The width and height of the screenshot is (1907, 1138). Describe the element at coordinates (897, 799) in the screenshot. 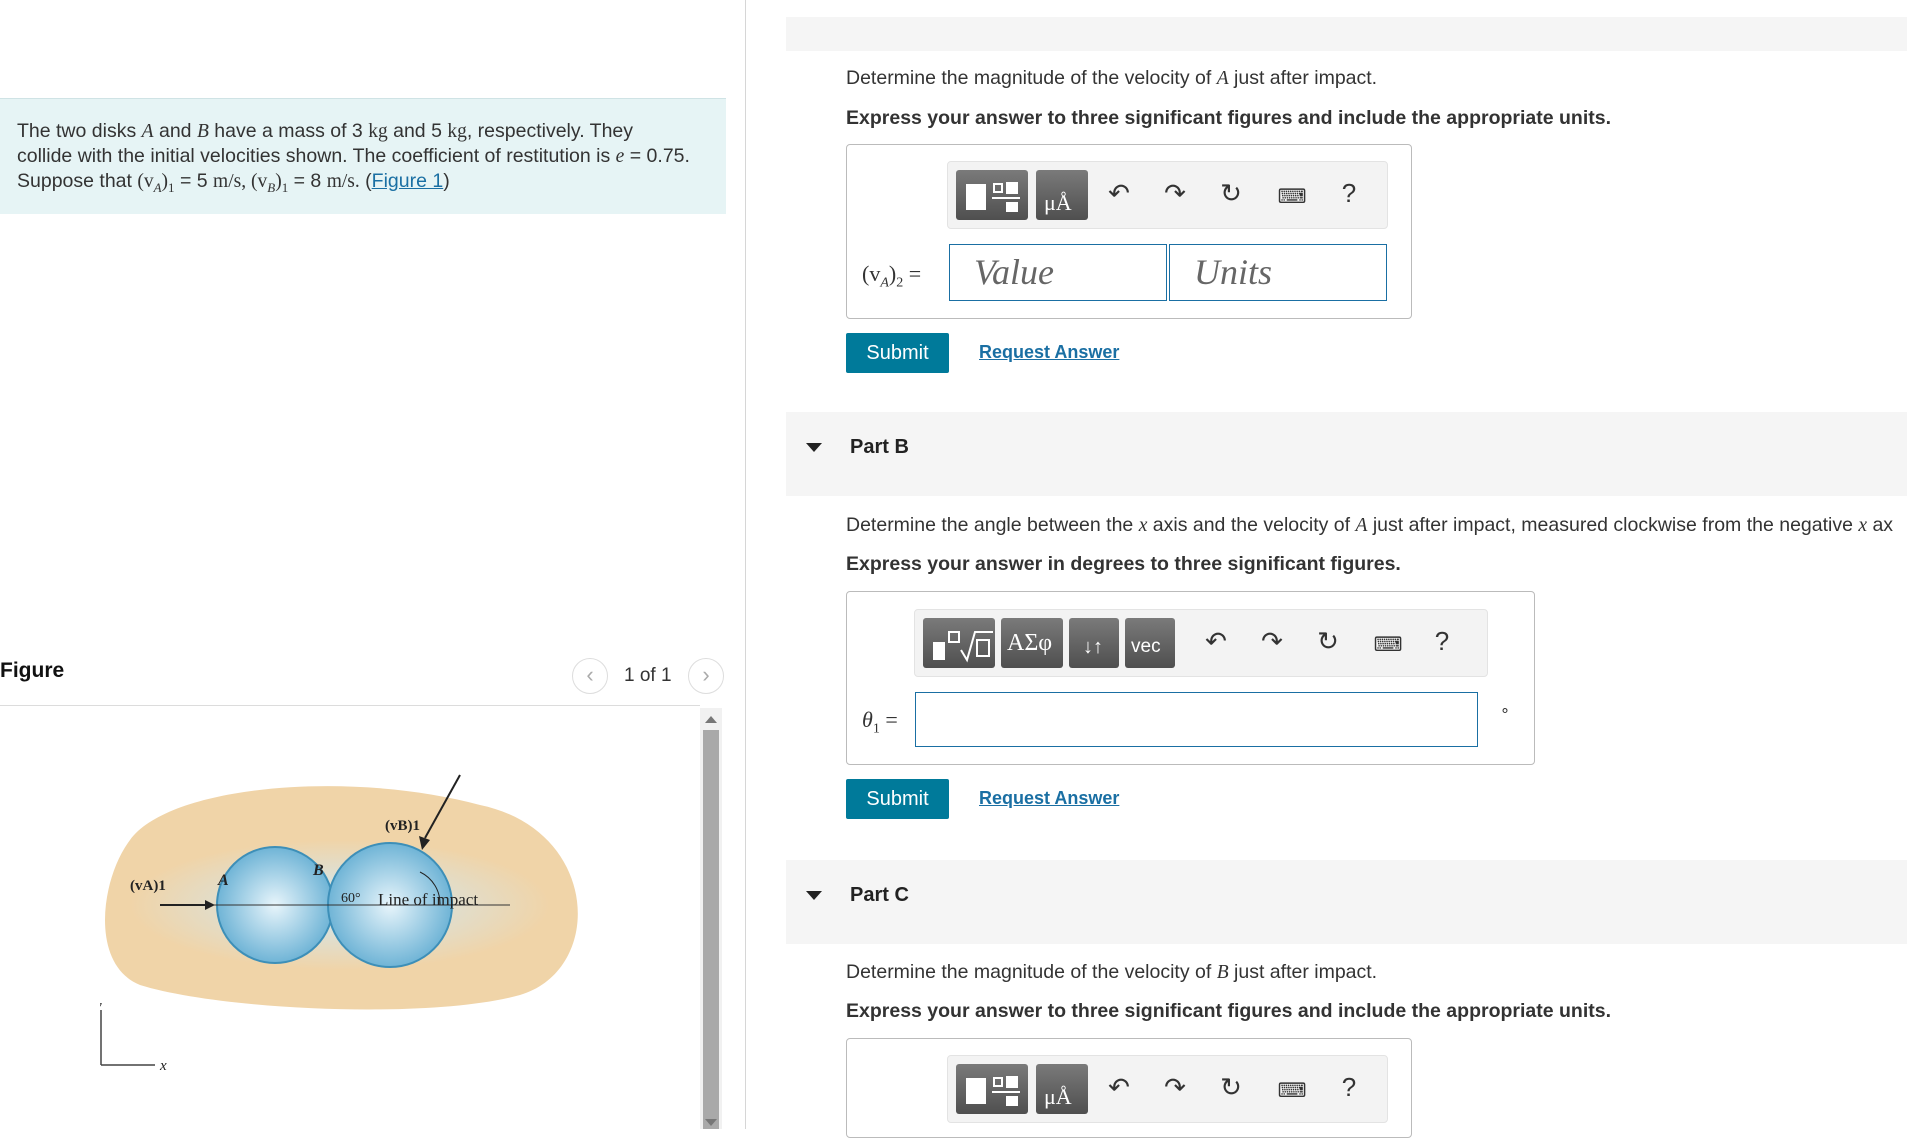

I see `part-b-submit-button: Submit` at that location.